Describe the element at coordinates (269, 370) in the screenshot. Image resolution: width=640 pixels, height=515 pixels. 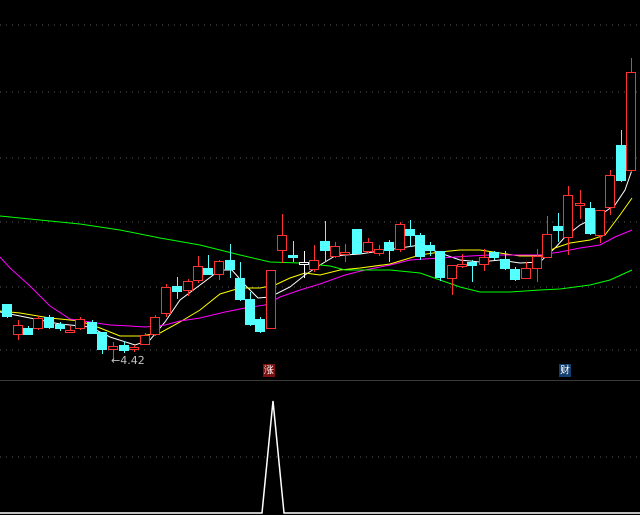
I see `event-marker: 涨` at that location.